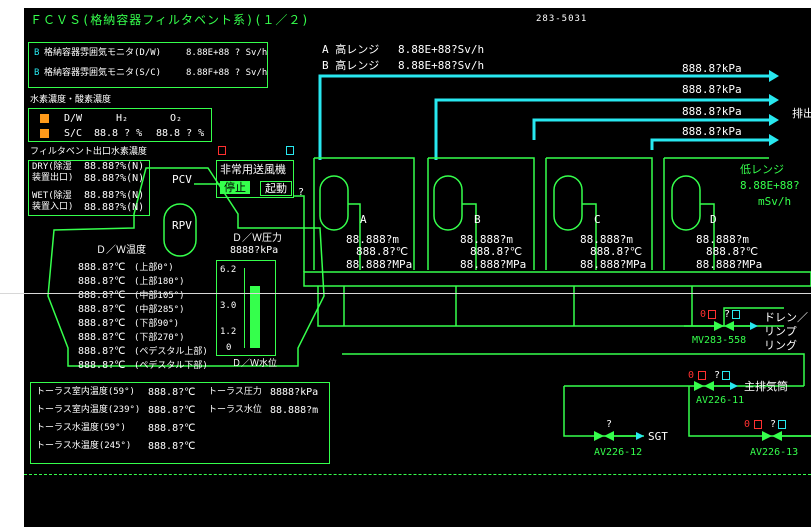  I want to click on screen-code: 283-5031, so click(562, 19).